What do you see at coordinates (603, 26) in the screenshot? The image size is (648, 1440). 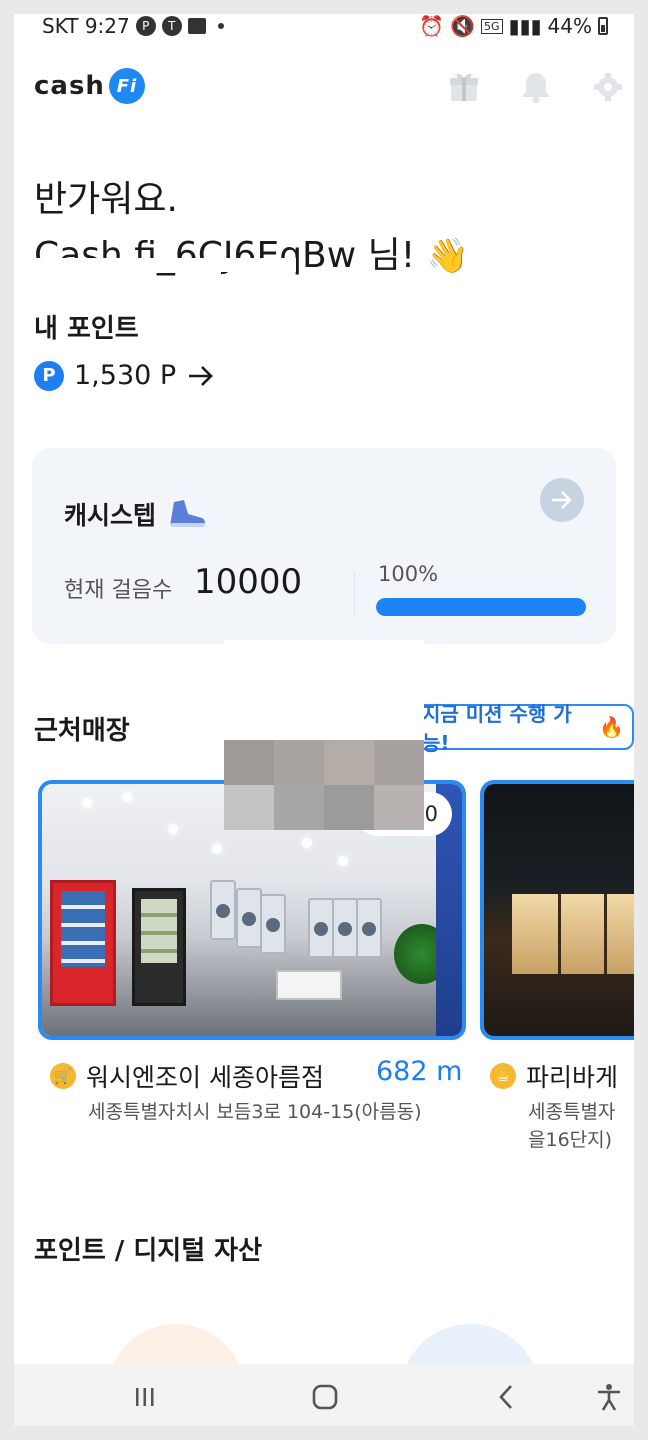 I see `battery-icon` at bounding box center [603, 26].